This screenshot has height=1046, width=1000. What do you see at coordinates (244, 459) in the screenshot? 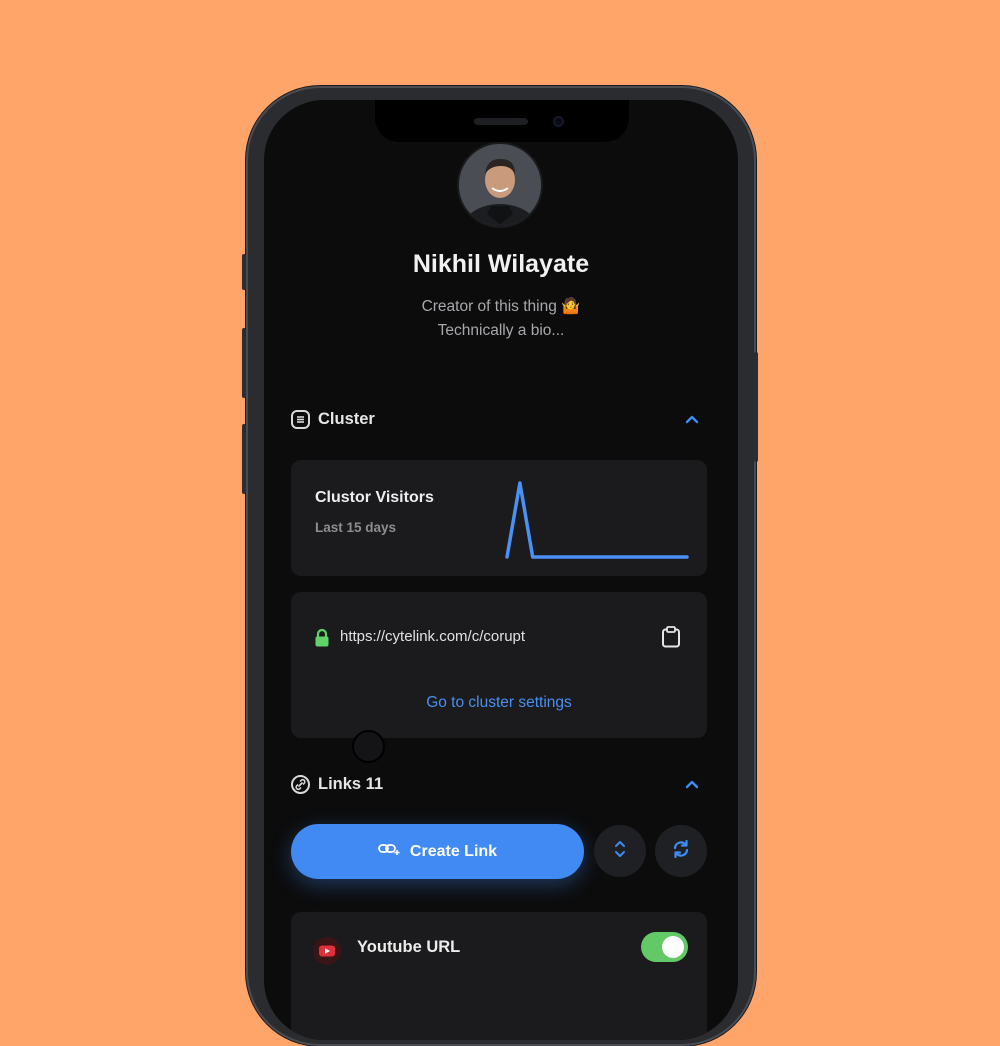
I see `volume-down-button` at bounding box center [244, 459].